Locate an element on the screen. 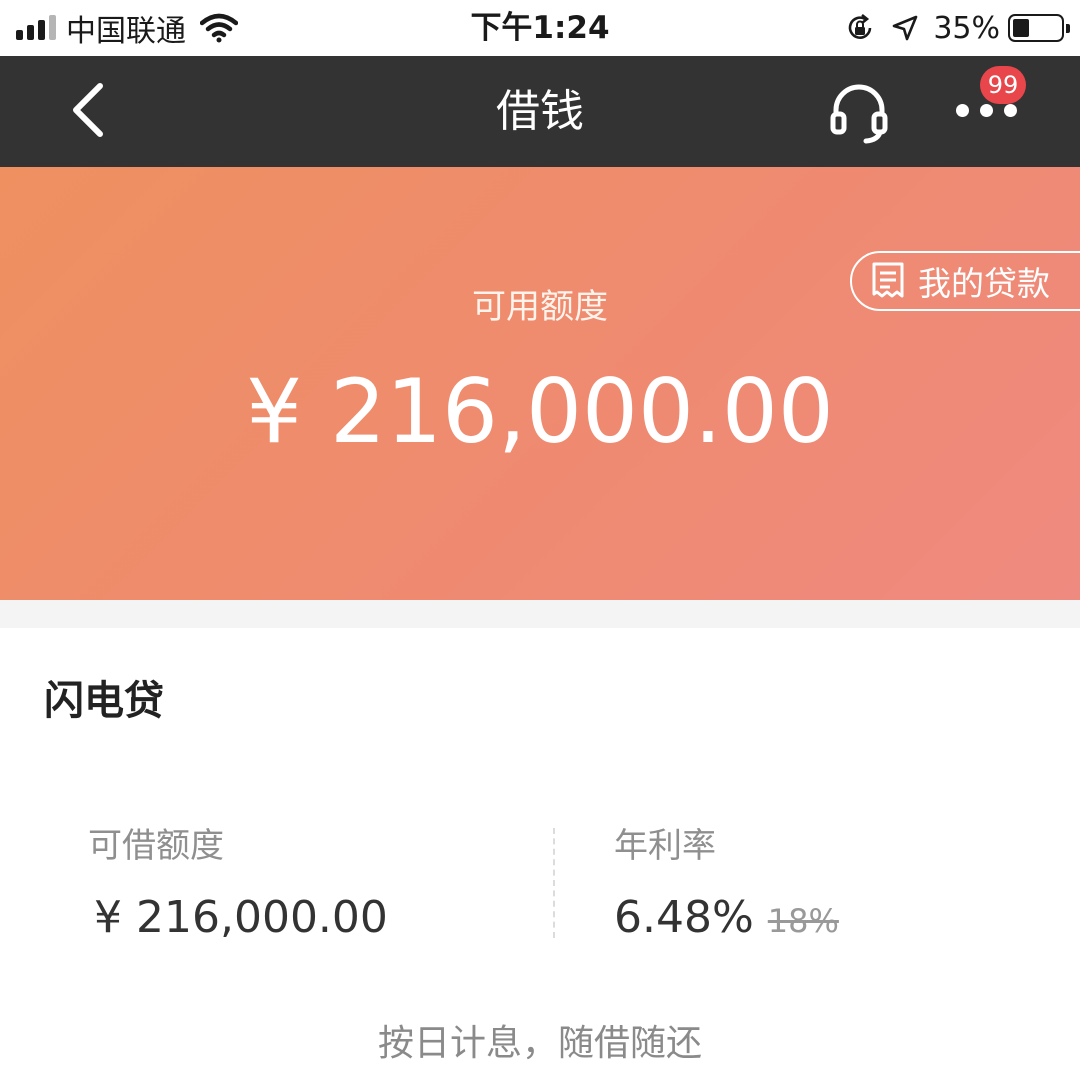 This screenshot has width=1080, height=1075. more-dots-icon is located at coordinates (986, 110).